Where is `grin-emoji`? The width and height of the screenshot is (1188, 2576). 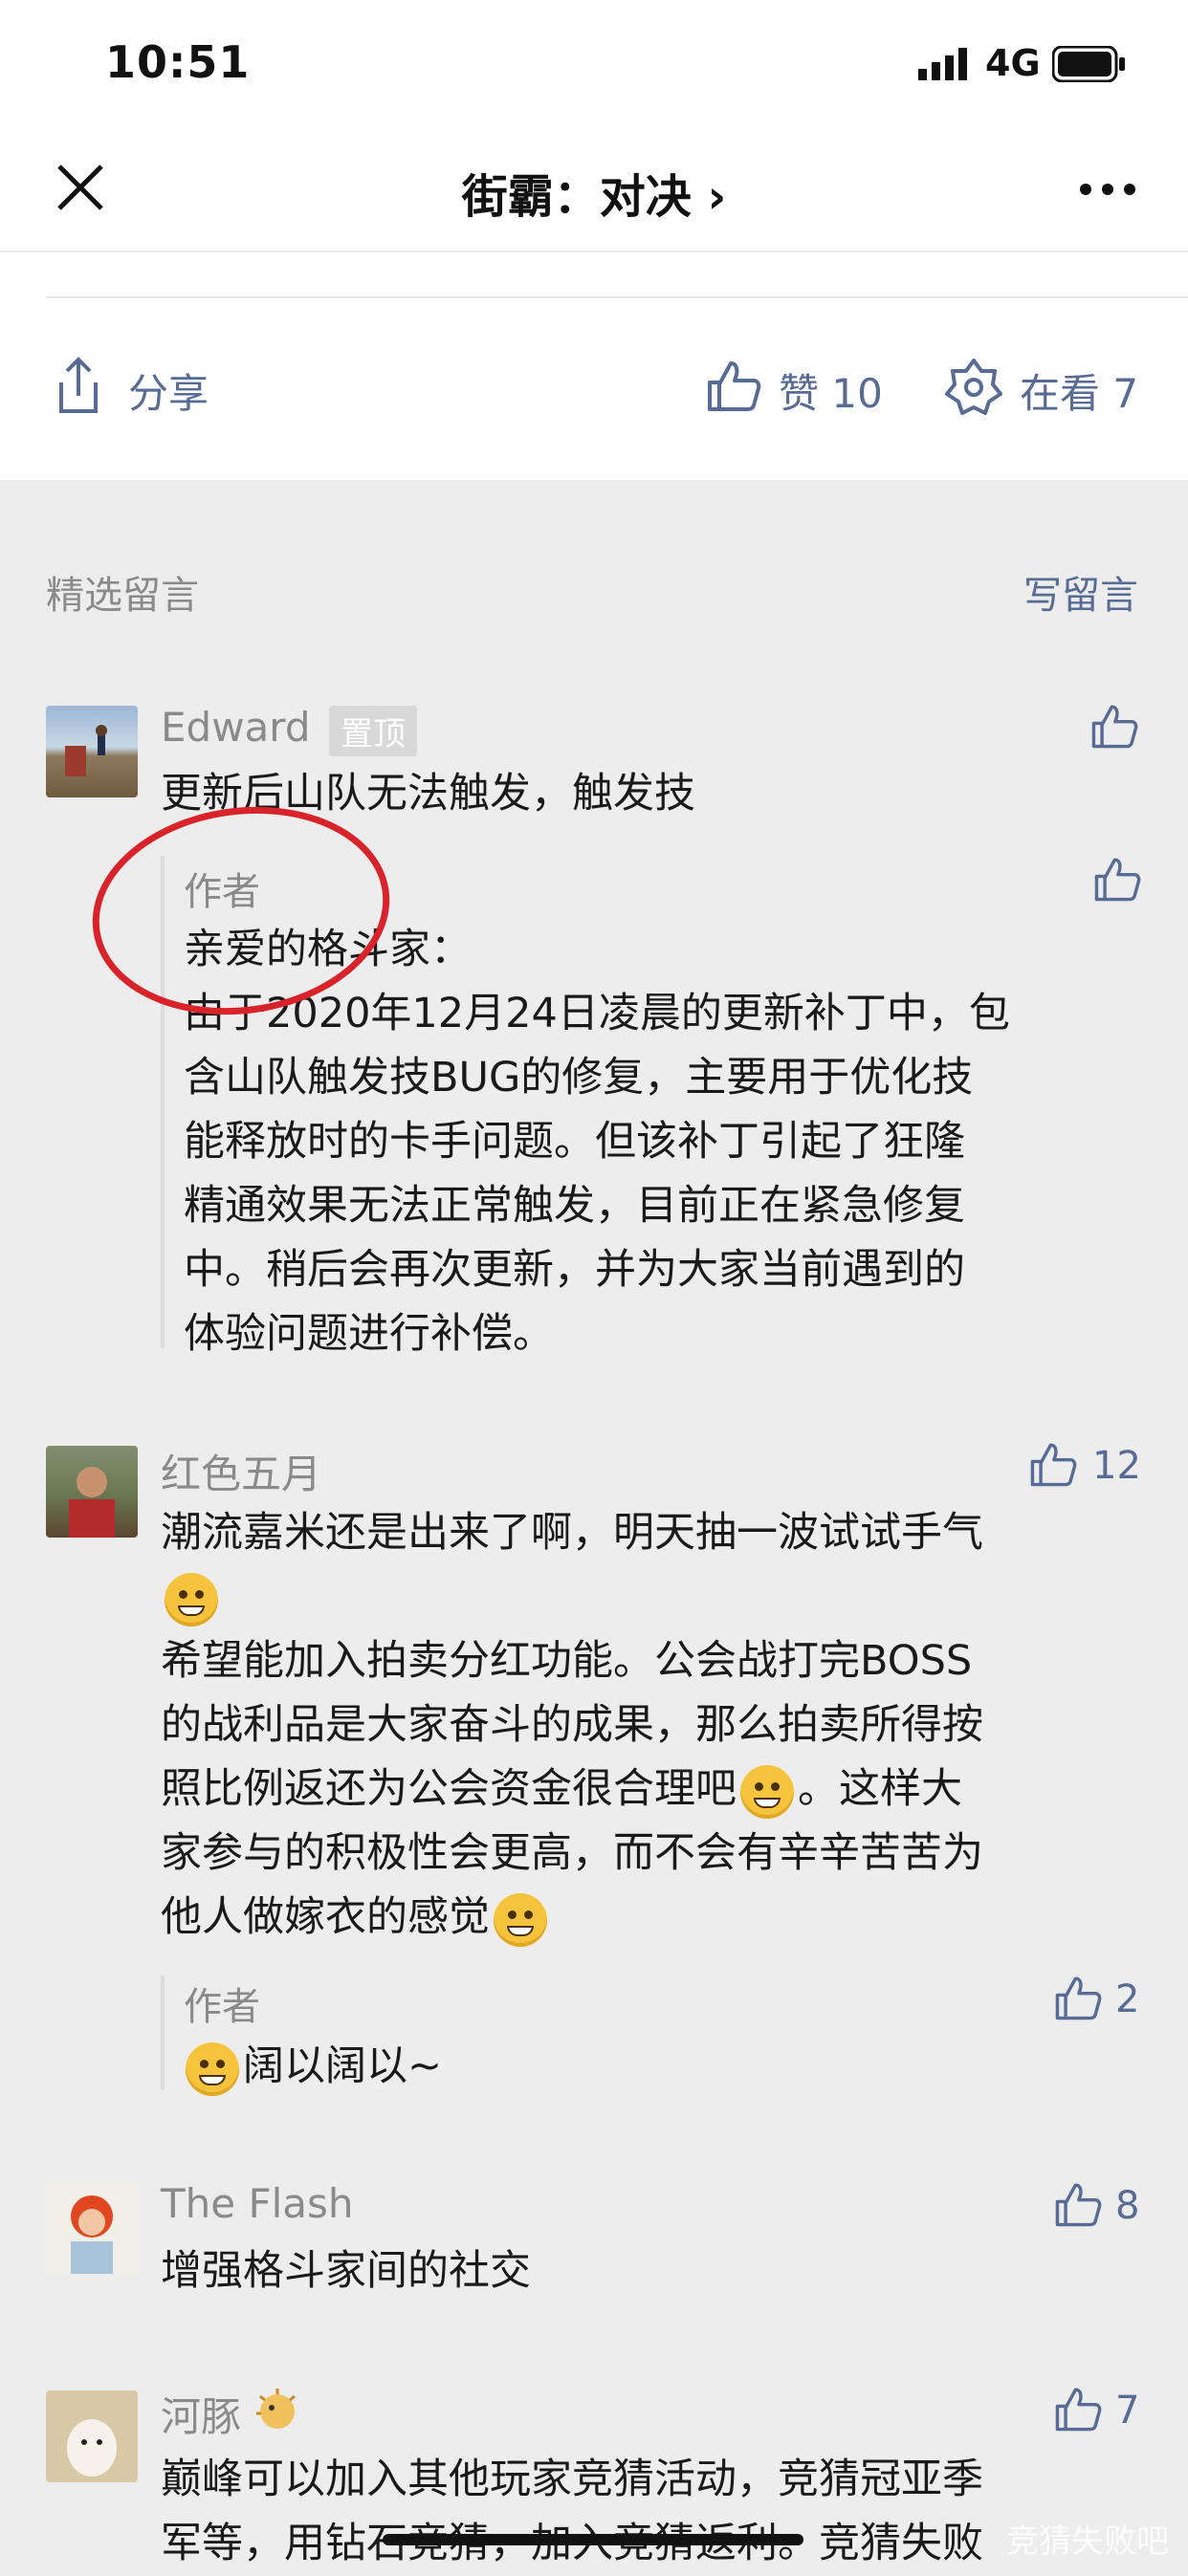 grin-emoji is located at coordinates (191, 1599).